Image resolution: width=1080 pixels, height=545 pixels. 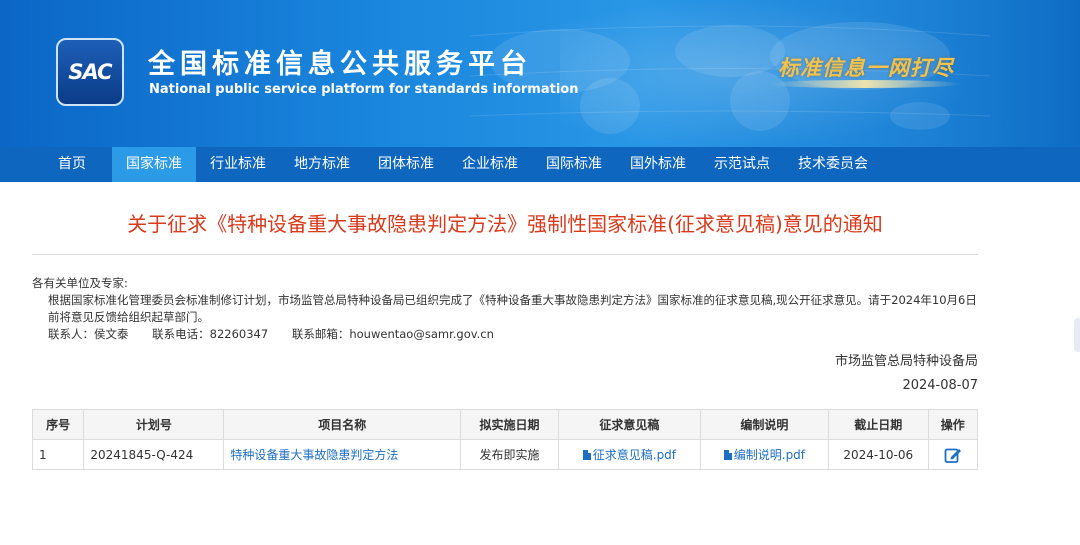 What do you see at coordinates (865, 84) in the screenshot?
I see `slogan-swoosh` at bounding box center [865, 84].